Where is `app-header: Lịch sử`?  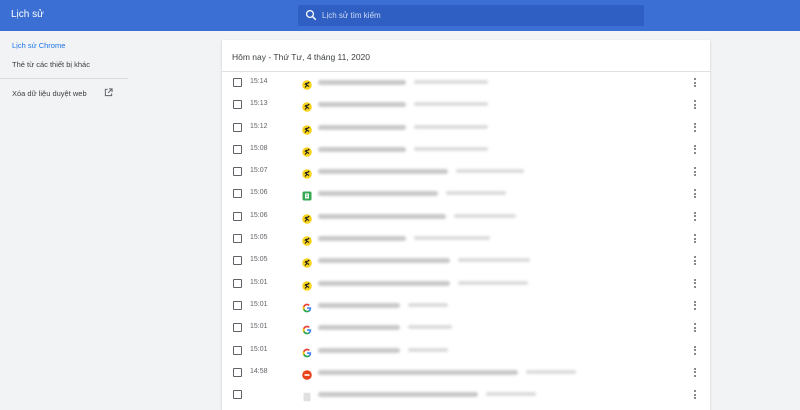
app-header: Lịch sử is located at coordinates (400, 15).